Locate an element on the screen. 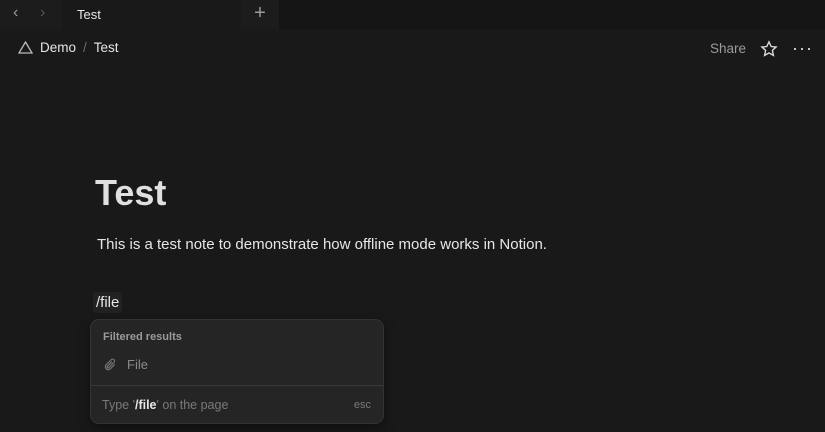 This screenshot has height=432, width=825. back-icon: ‹ is located at coordinates (15, 13).